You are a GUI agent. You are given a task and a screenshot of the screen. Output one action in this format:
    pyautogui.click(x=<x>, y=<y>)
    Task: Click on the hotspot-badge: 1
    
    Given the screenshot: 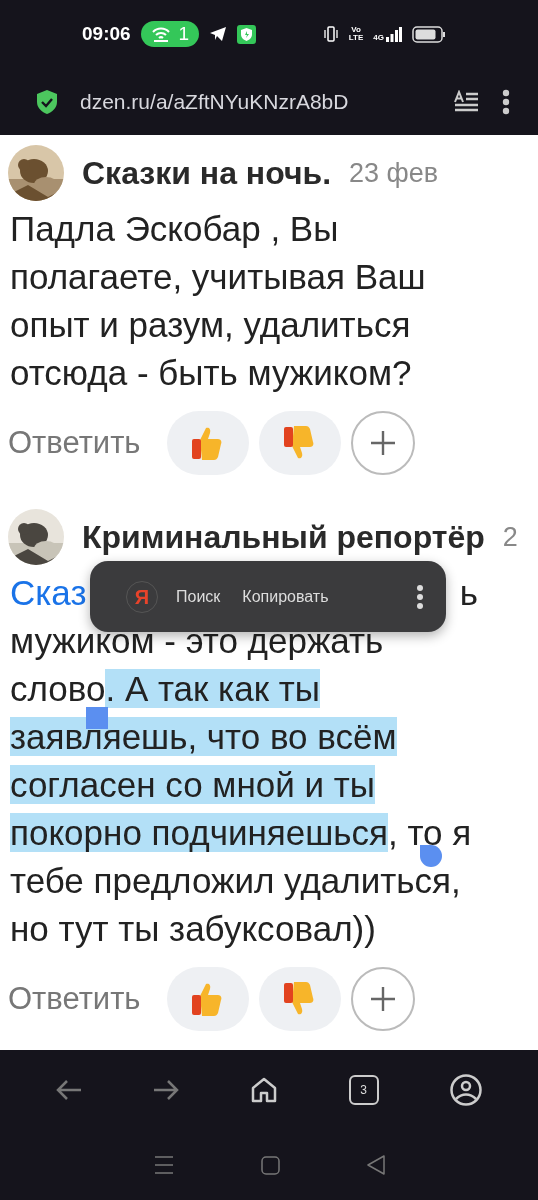 What is the action you would take?
    pyautogui.click(x=170, y=34)
    